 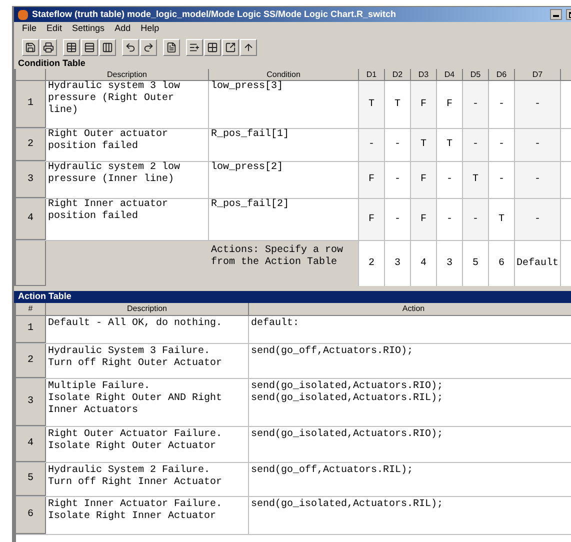 What do you see at coordinates (147, 361) in the screenshot?
I see `table-cell: Hydraulic System 3 Failure. Turn off Right Outer Actuator` at bounding box center [147, 361].